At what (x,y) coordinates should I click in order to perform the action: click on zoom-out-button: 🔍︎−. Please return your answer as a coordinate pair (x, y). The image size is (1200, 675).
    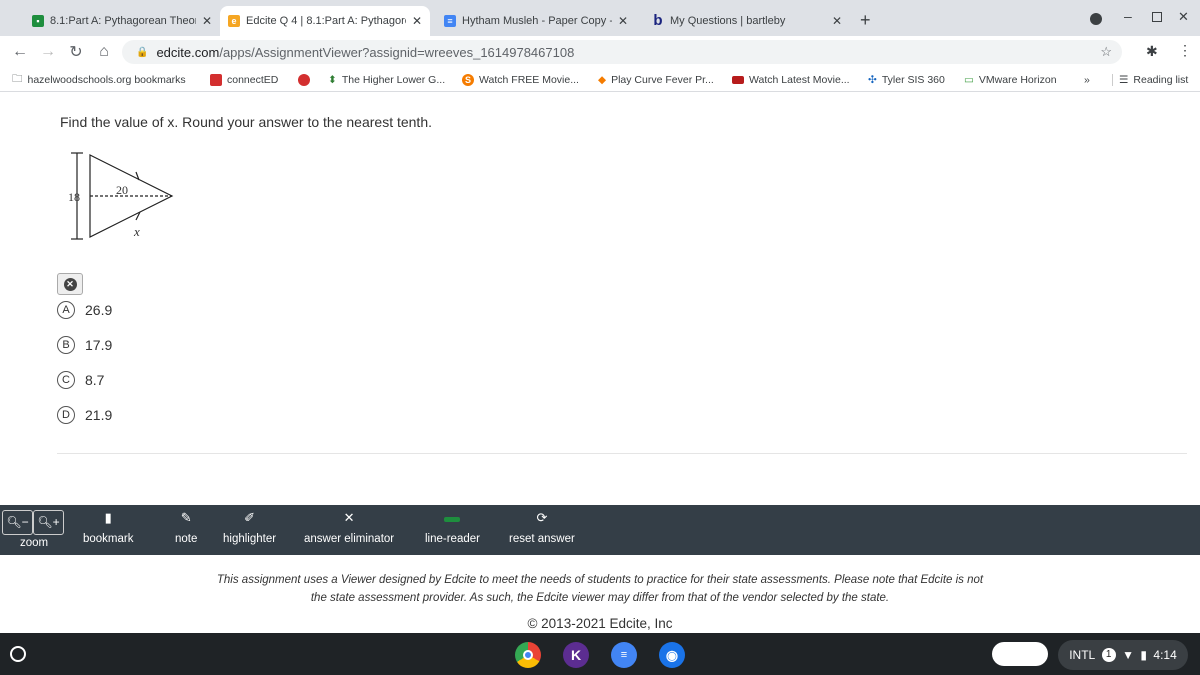
    Looking at the image, I should click on (17, 522).